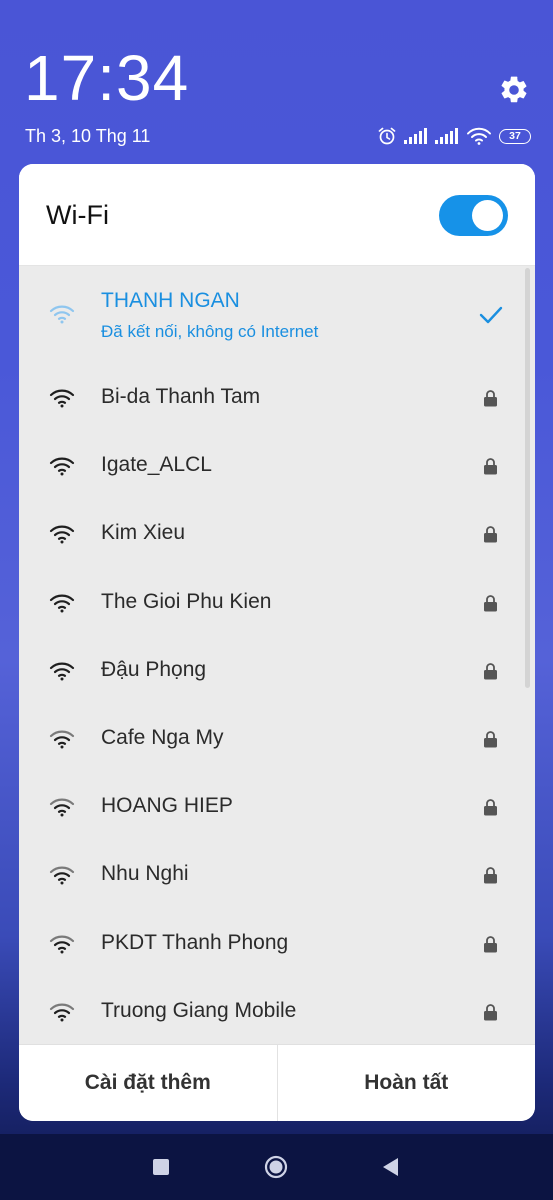  I want to click on network-row: Nhu Nghi, so click(277, 875).